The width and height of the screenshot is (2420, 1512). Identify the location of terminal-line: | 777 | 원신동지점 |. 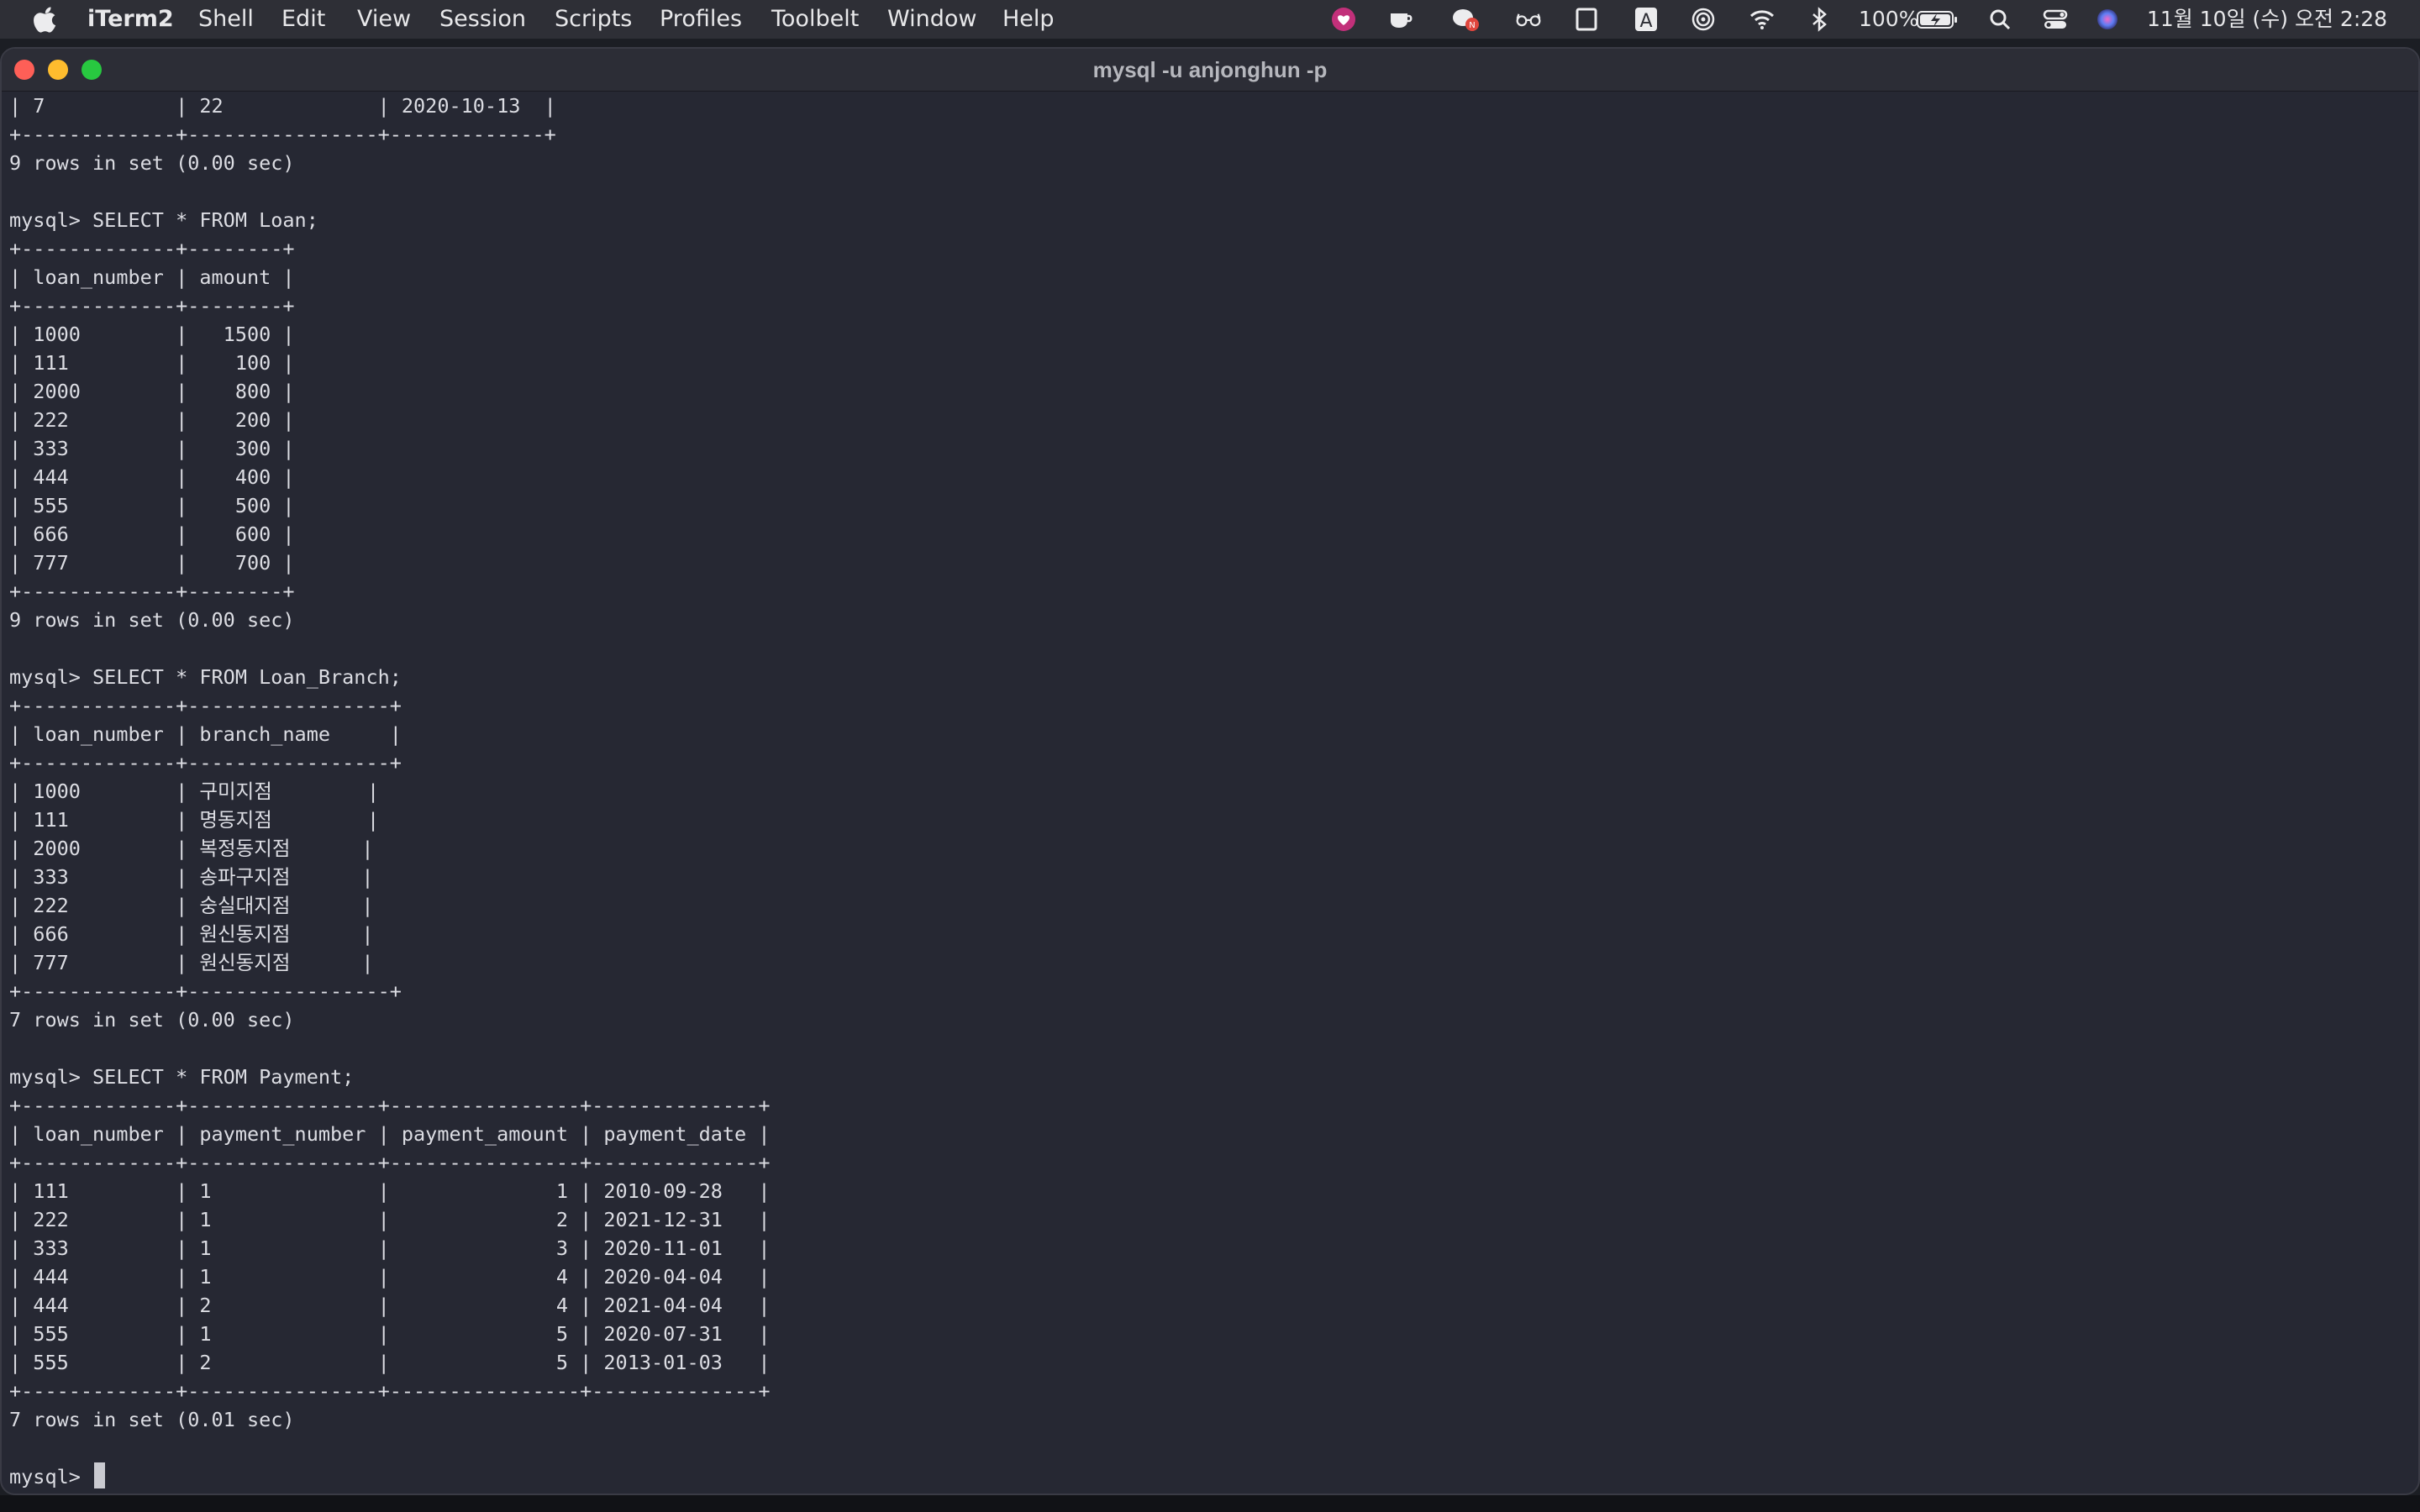
(191, 962).